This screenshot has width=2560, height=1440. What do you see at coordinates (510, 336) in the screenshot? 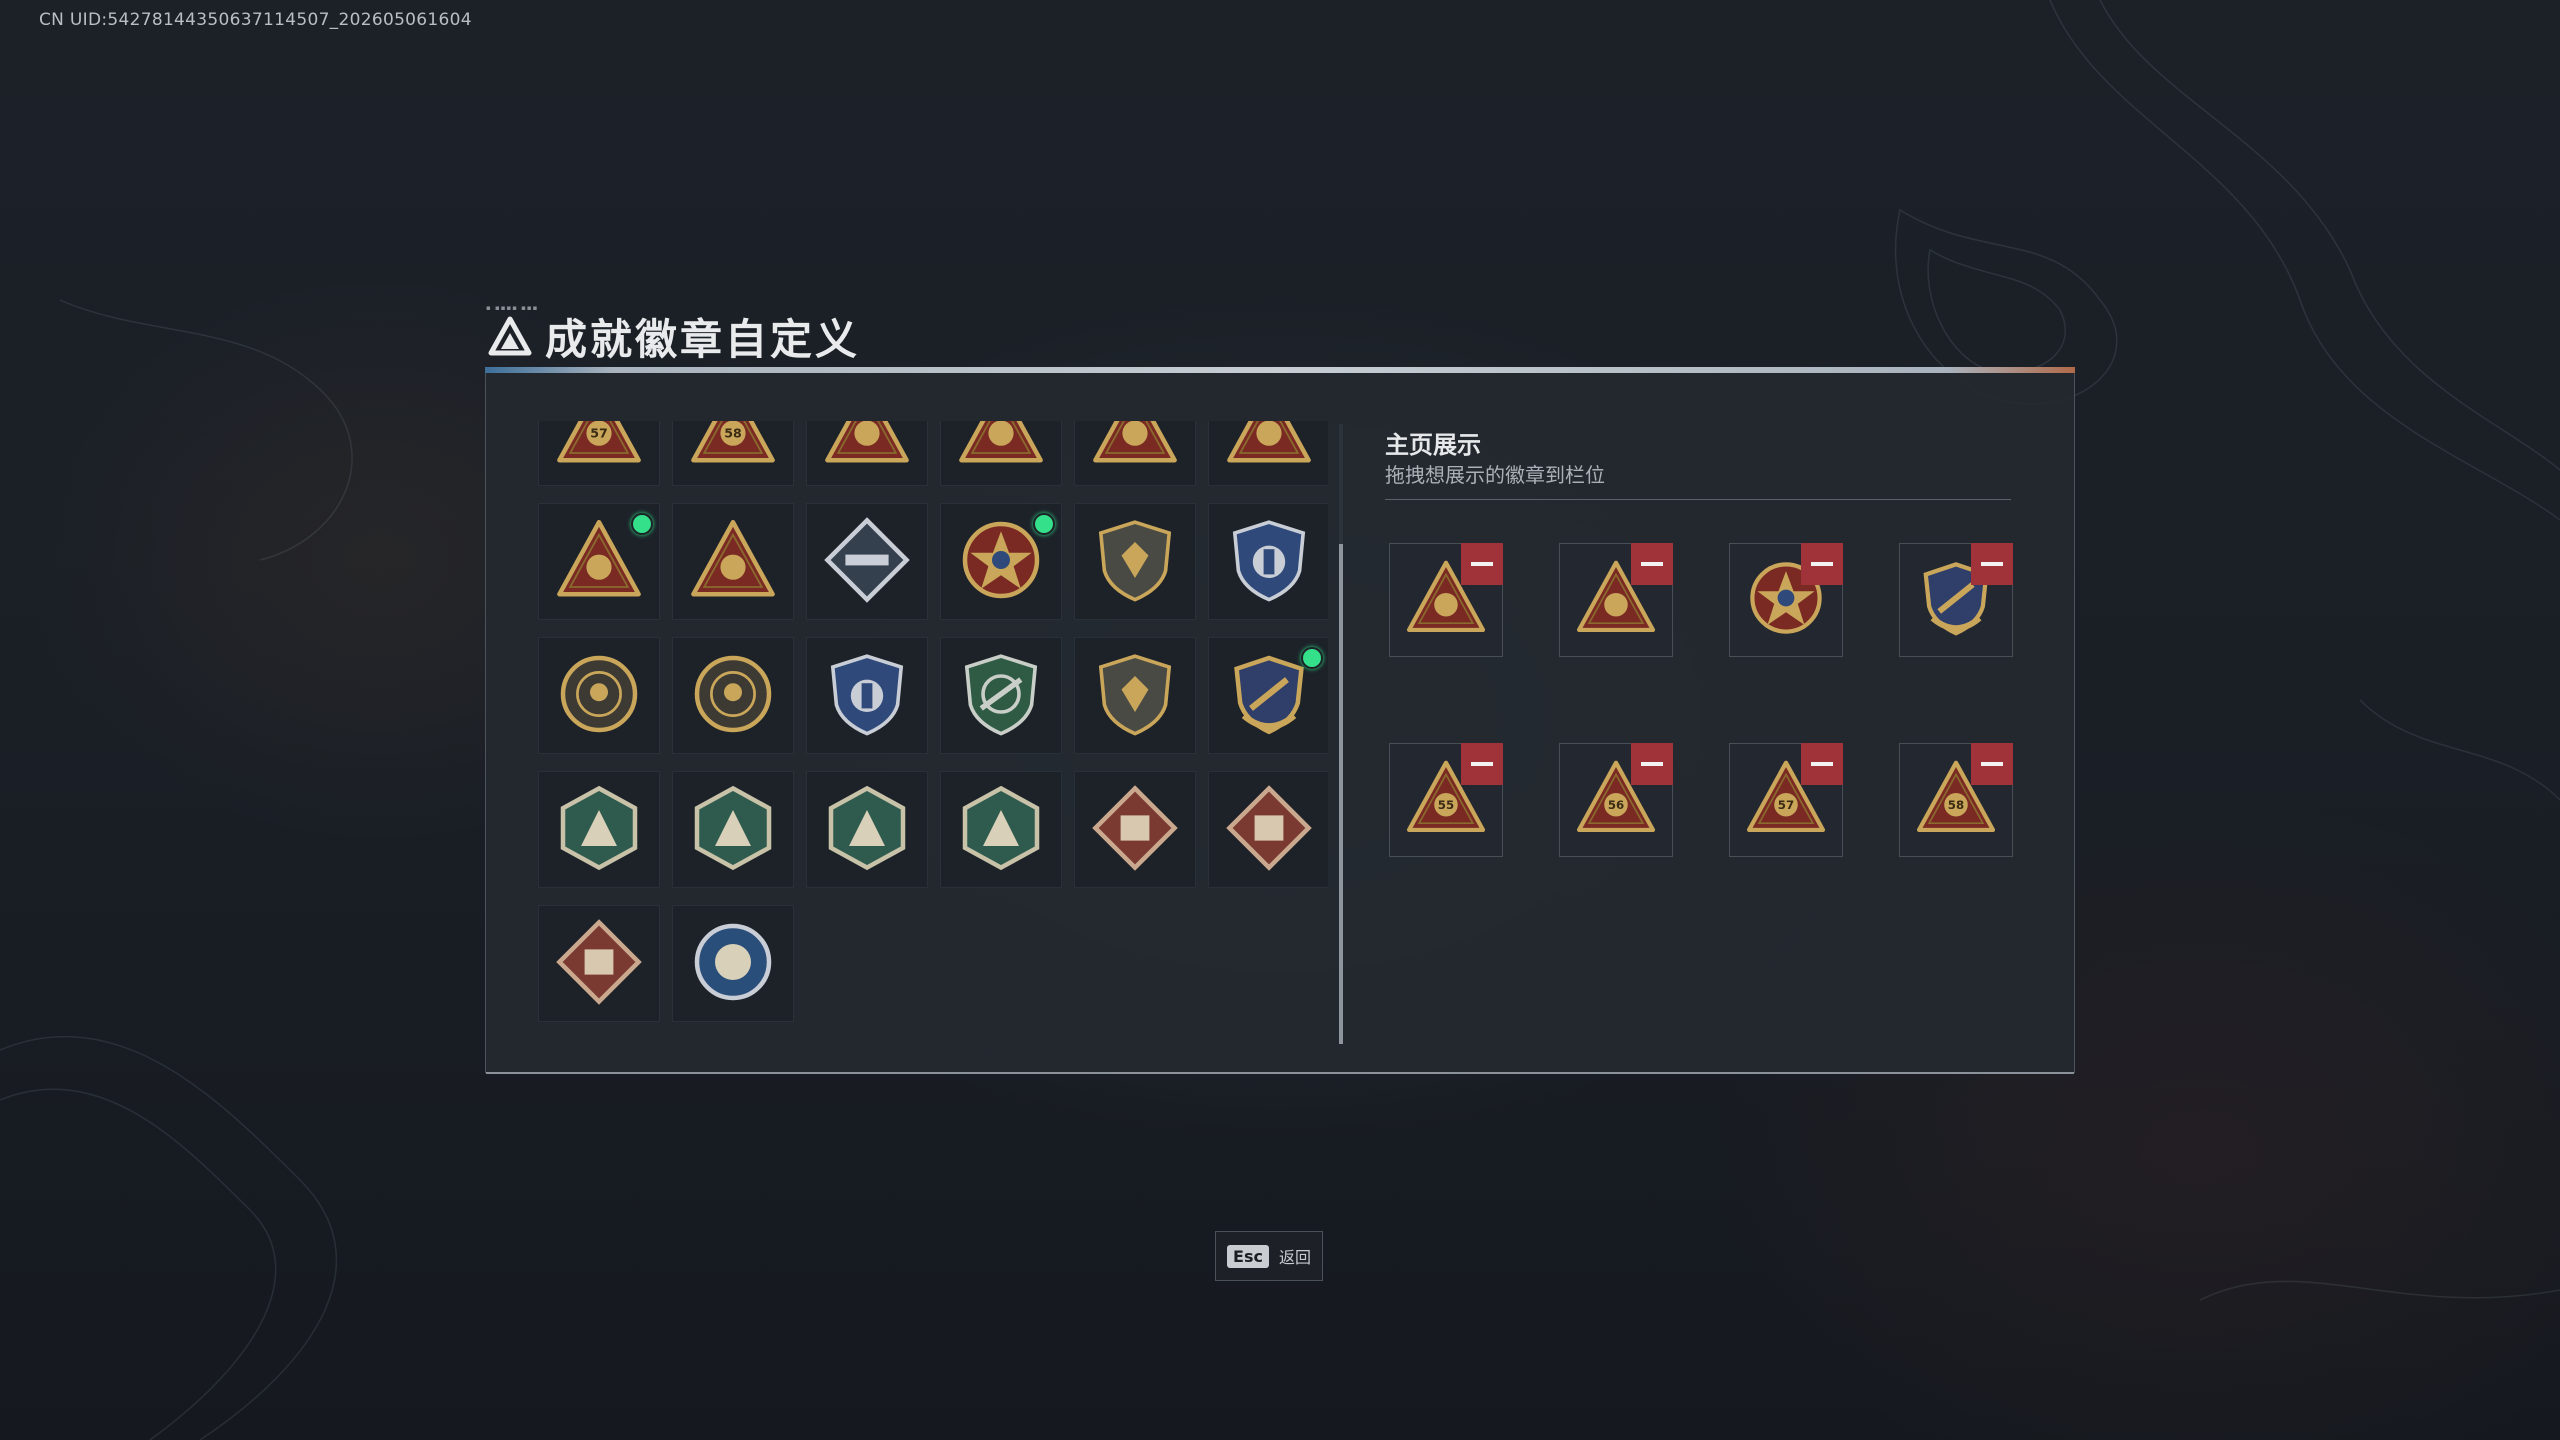
I see `delta-triangle-logo-icon` at bounding box center [510, 336].